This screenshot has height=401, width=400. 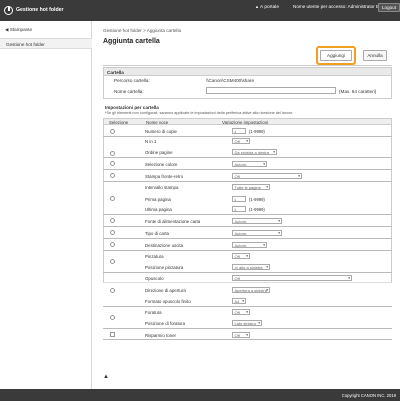 What do you see at coordinates (257, 209) in the screenshot?
I see `last-page-range: (1-9999)` at bounding box center [257, 209].